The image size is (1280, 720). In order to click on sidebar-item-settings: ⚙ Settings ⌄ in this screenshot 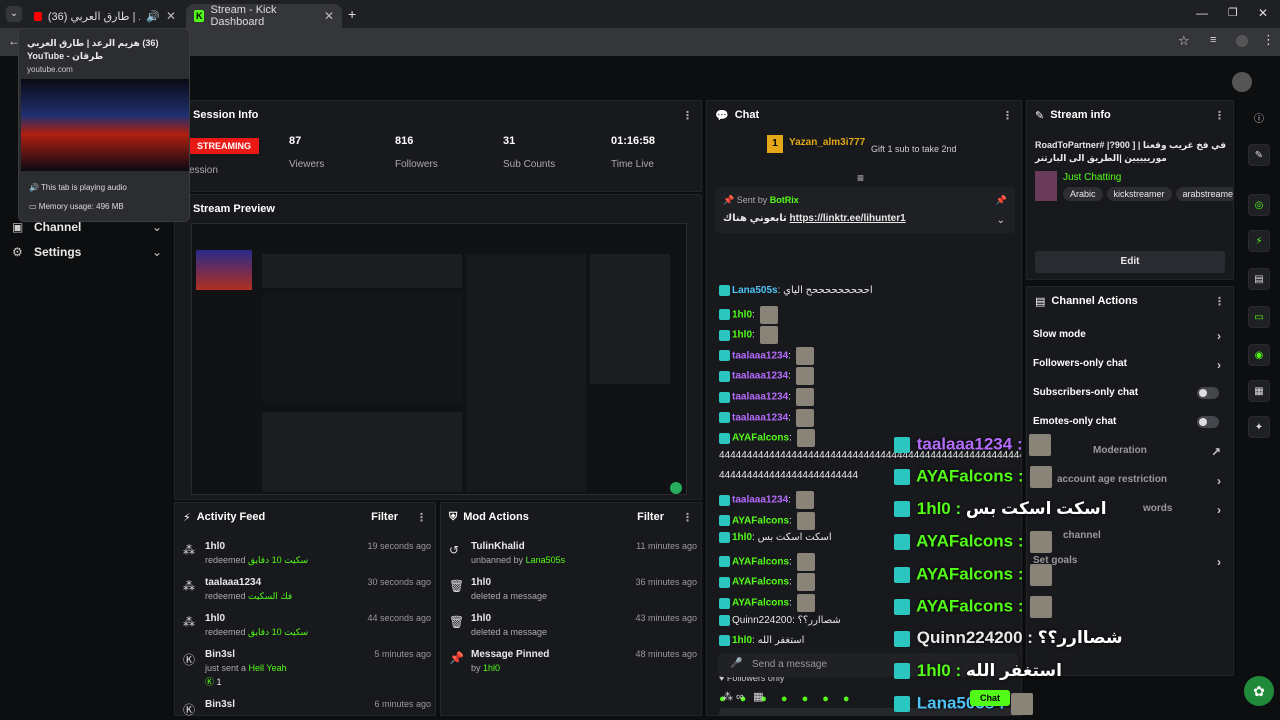, I will do `click(87, 252)`.